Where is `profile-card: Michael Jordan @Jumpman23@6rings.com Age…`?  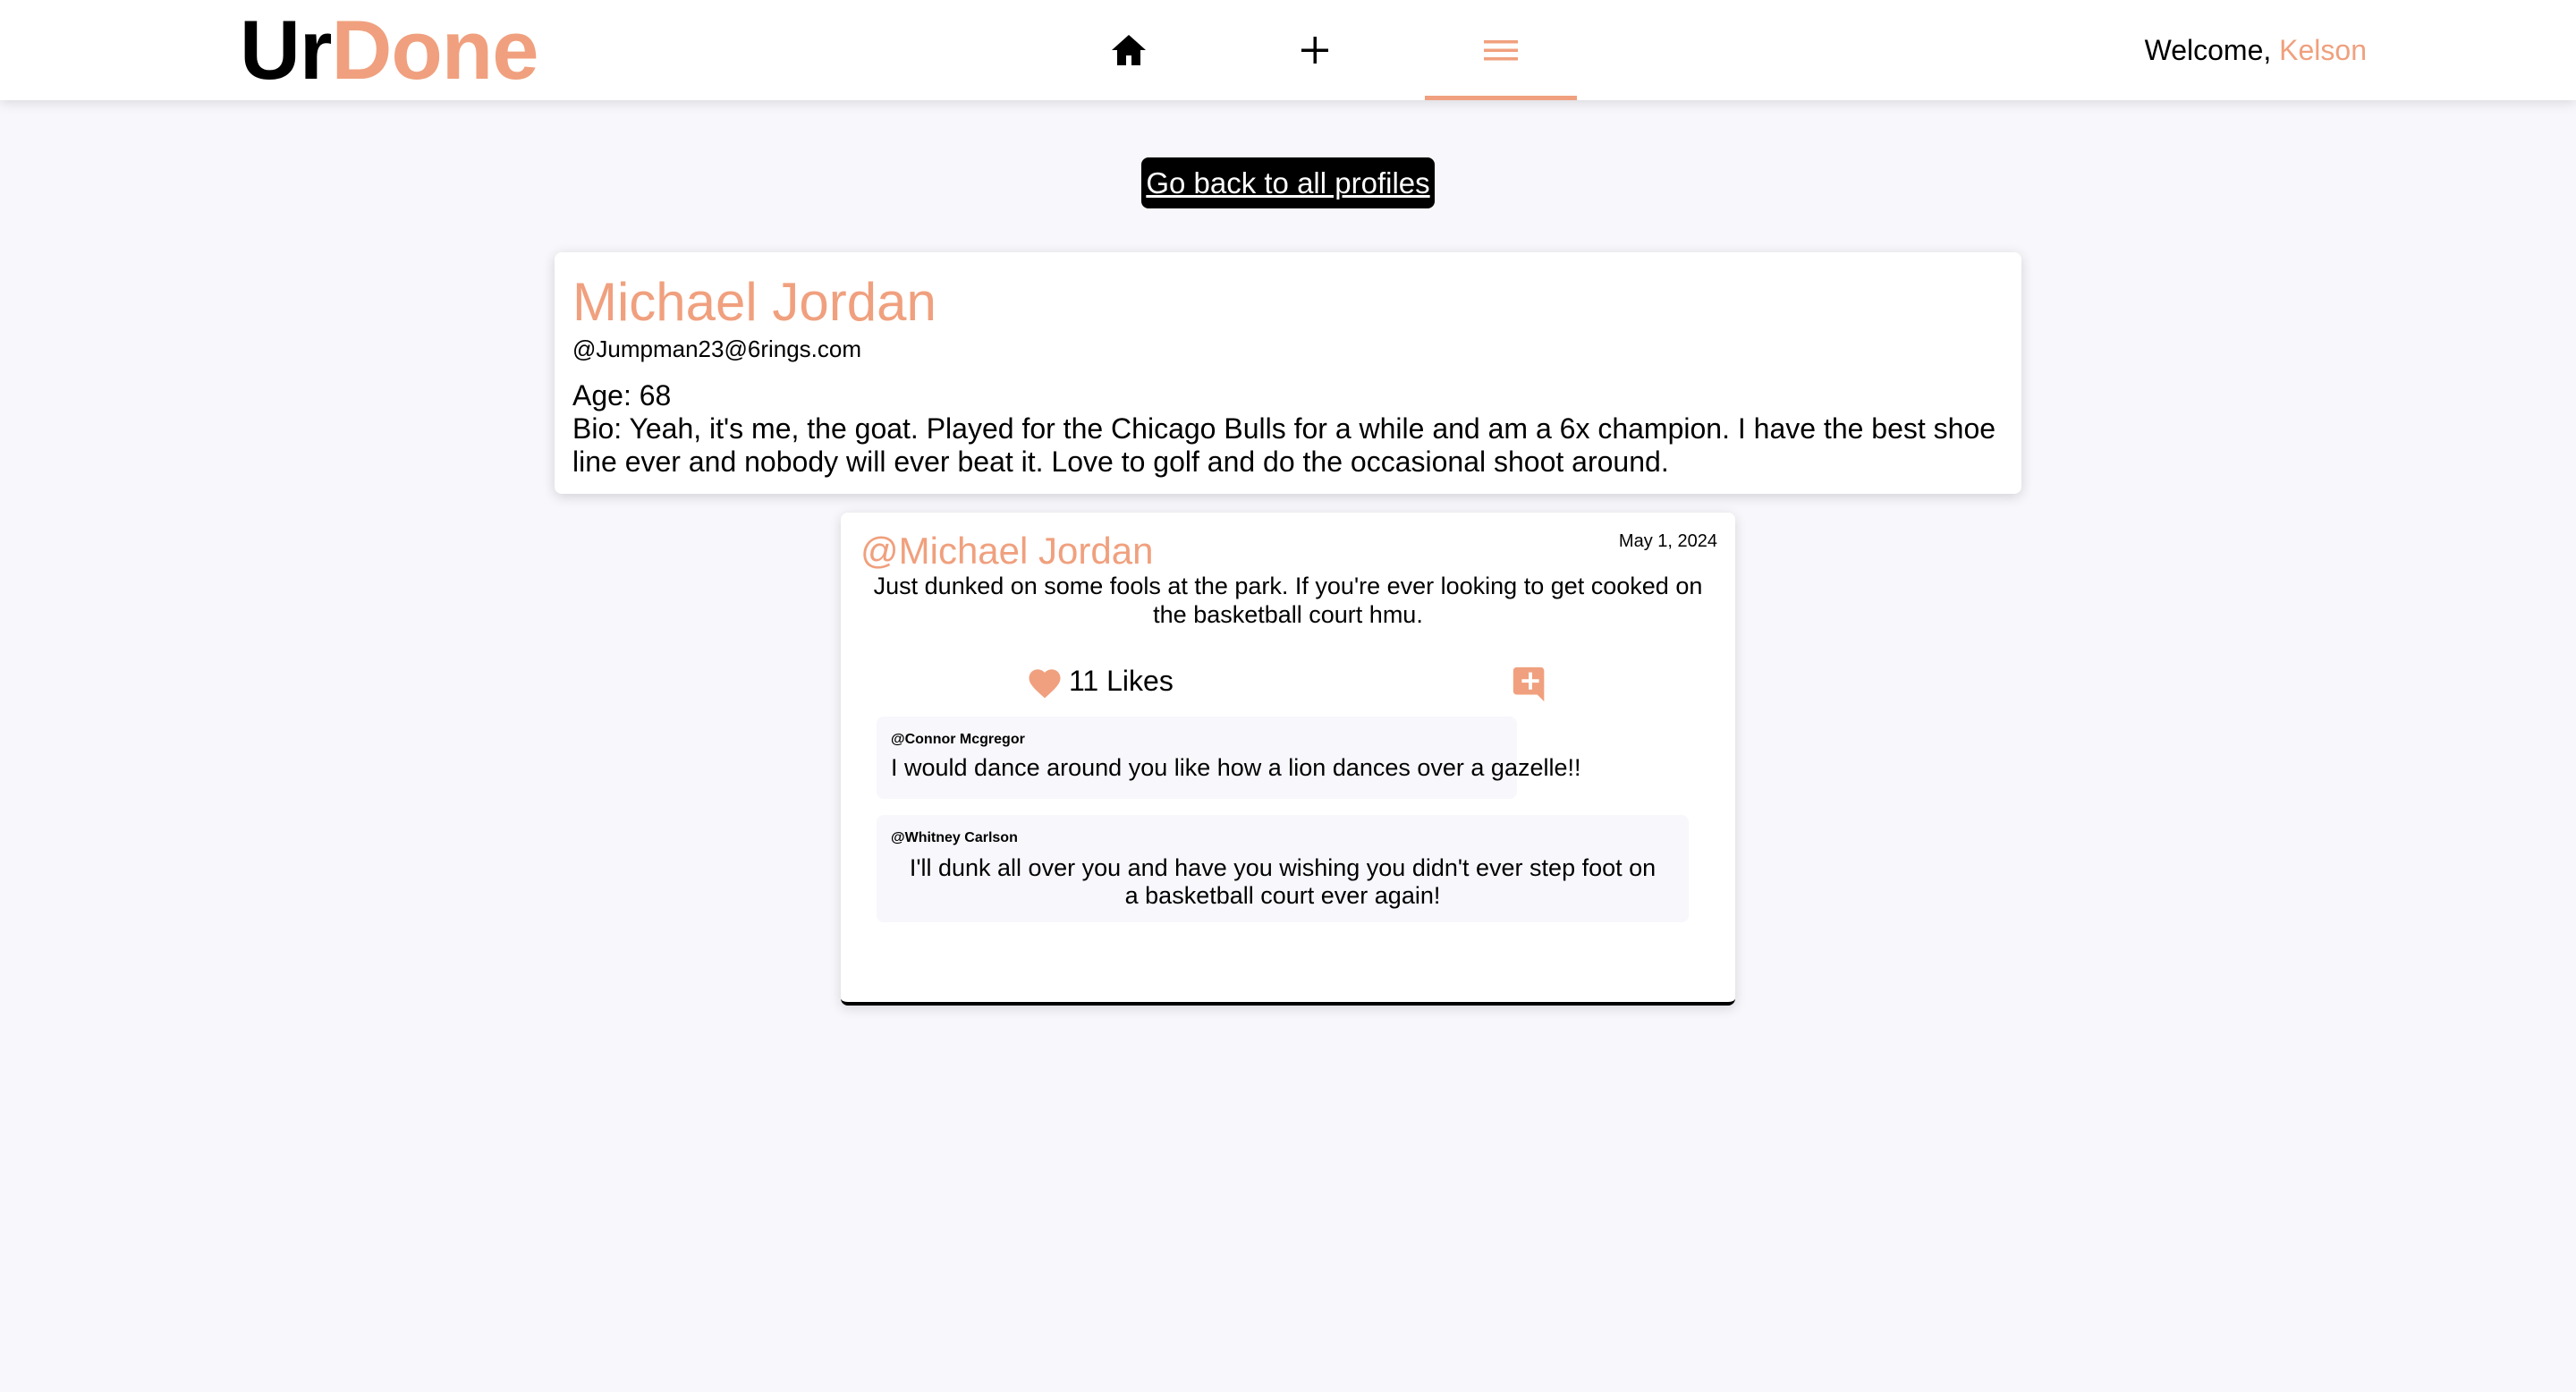 profile-card: Michael Jordan @Jumpman23@6rings.com Age… is located at coordinates (1288, 373).